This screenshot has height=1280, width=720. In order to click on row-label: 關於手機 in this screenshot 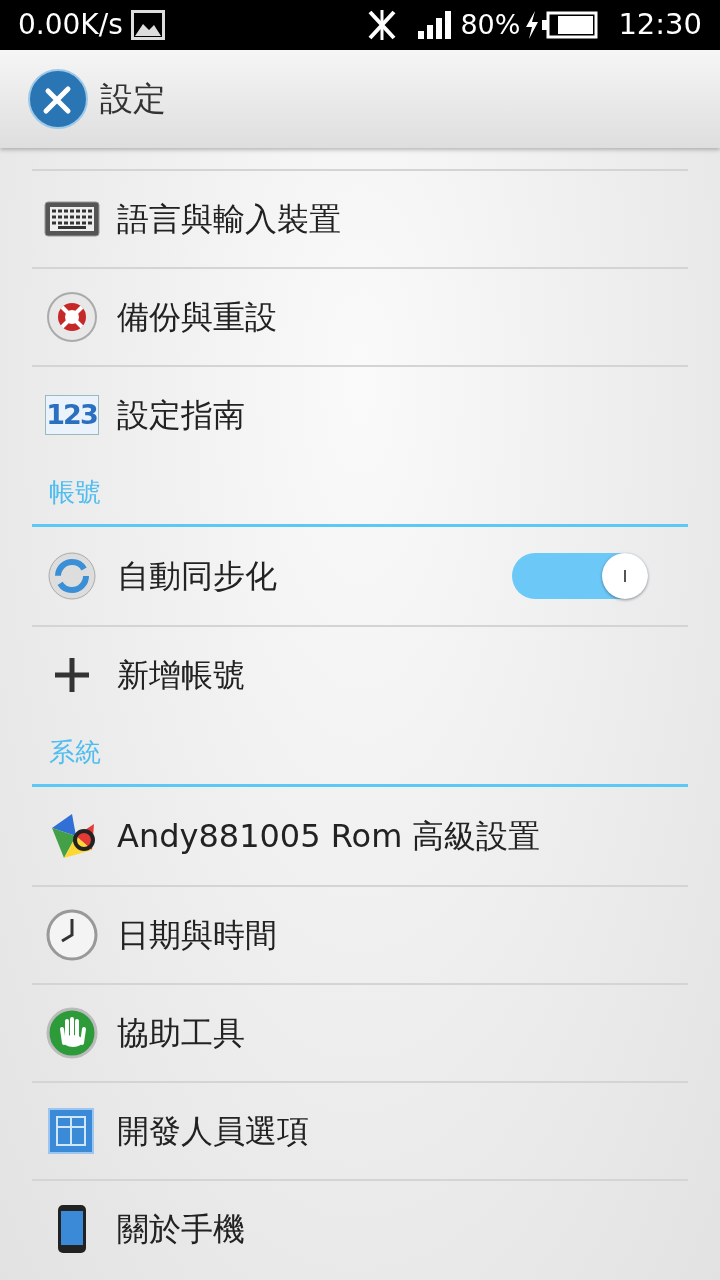, I will do `click(181, 1229)`.